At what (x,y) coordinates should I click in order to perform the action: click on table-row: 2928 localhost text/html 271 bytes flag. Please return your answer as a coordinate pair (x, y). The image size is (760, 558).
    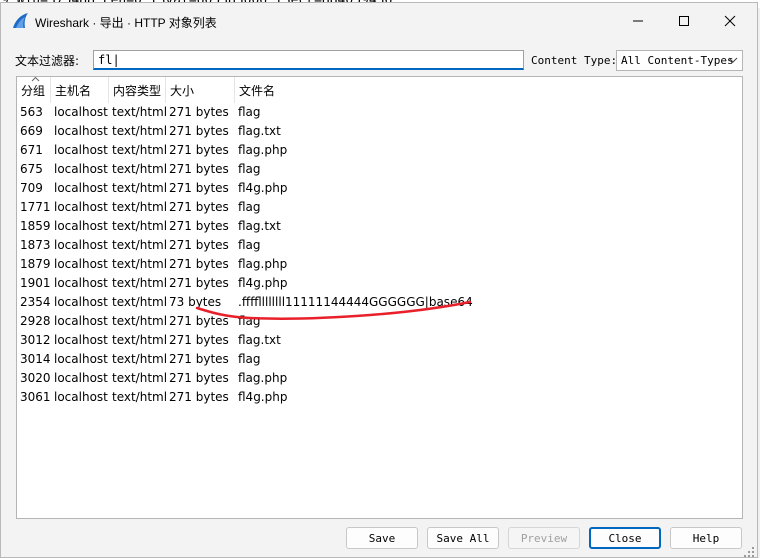
    Looking at the image, I should click on (379, 321).